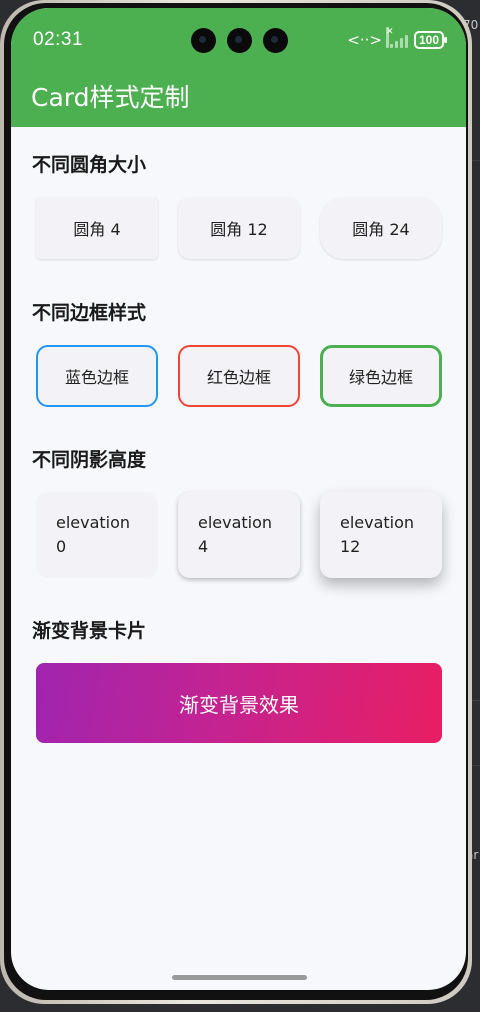 This screenshot has height=1012, width=480. What do you see at coordinates (381, 376) in the screenshot?
I see `card-border-green: 绿色边框` at bounding box center [381, 376].